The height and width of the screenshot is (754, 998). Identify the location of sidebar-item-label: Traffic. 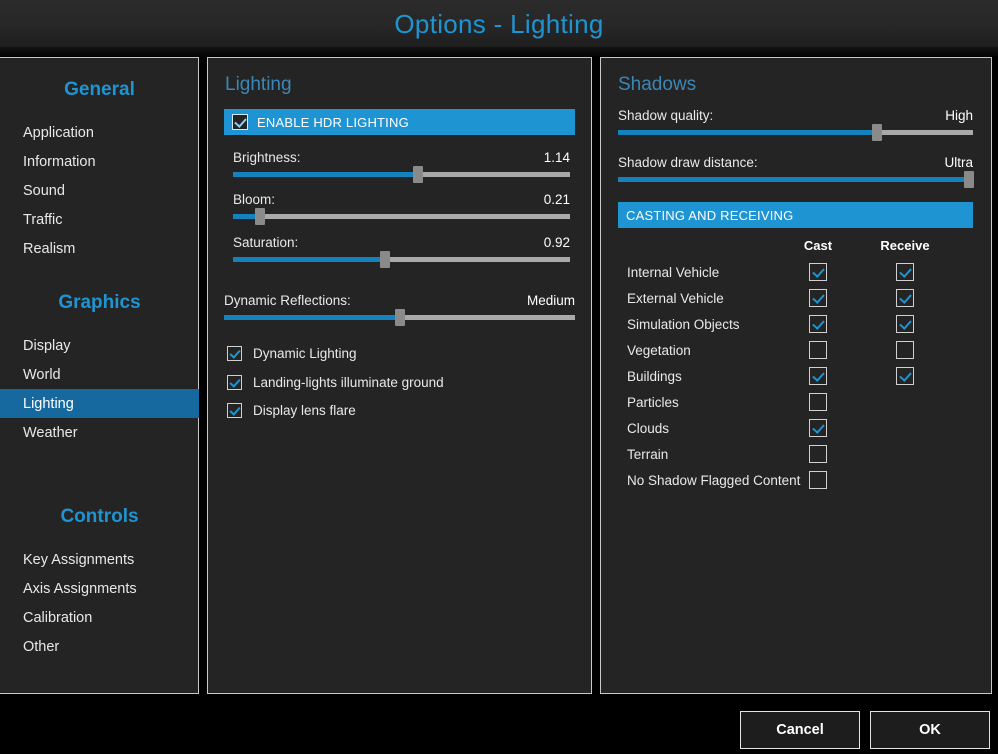
(43, 219).